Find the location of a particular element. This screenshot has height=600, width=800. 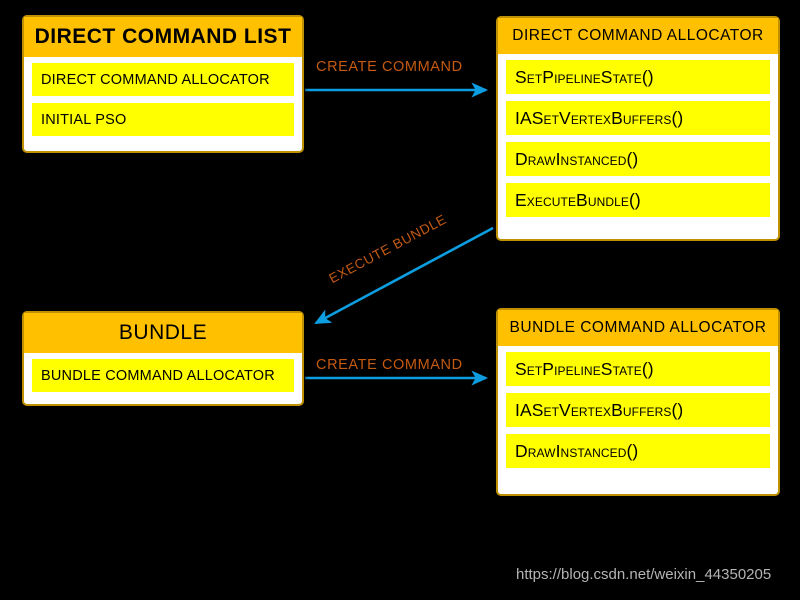

box-direct-command-allocator-title: DIRECT COMMAND ALLOCATOR is located at coordinates (638, 36).